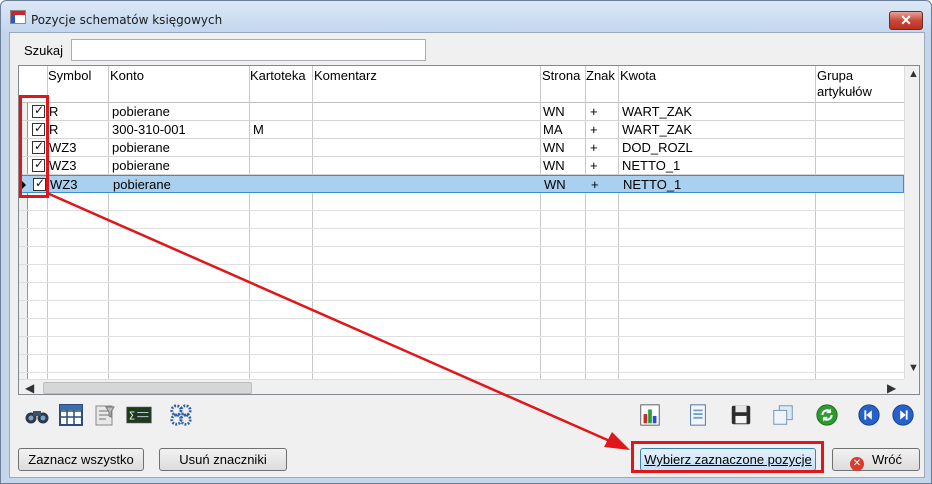 The height and width of the screenshot is (484, 932). I want to click on table-row: WZ3 pobierane WN + DOD_ROZL, so click(461, 148).